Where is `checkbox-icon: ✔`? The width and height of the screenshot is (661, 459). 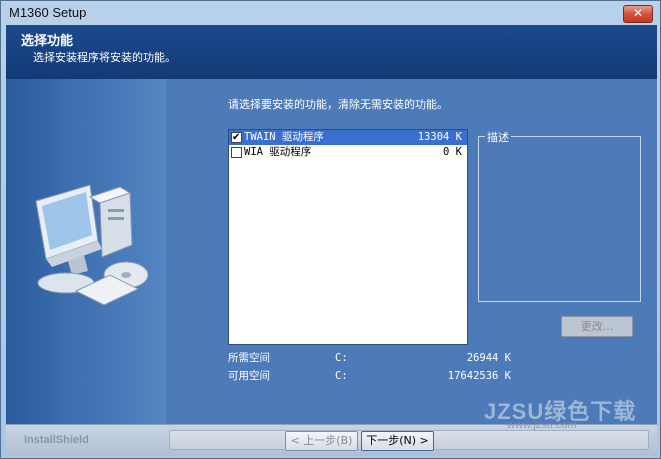
checkbox-icon: ✔ is located at coordinates (236, 137).